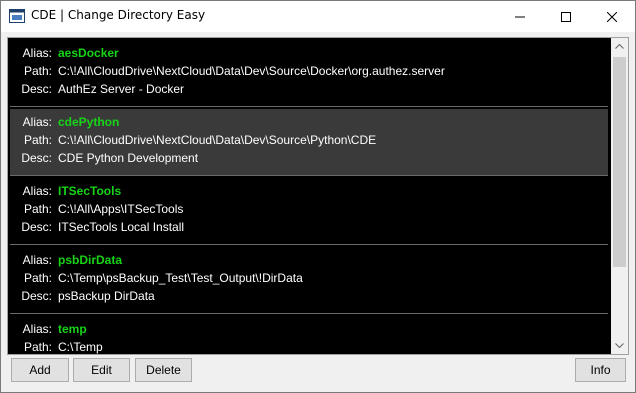  Describe the element at coordinates (101, 370) in the screenshot. I see `edit-button: Edit` at that location.